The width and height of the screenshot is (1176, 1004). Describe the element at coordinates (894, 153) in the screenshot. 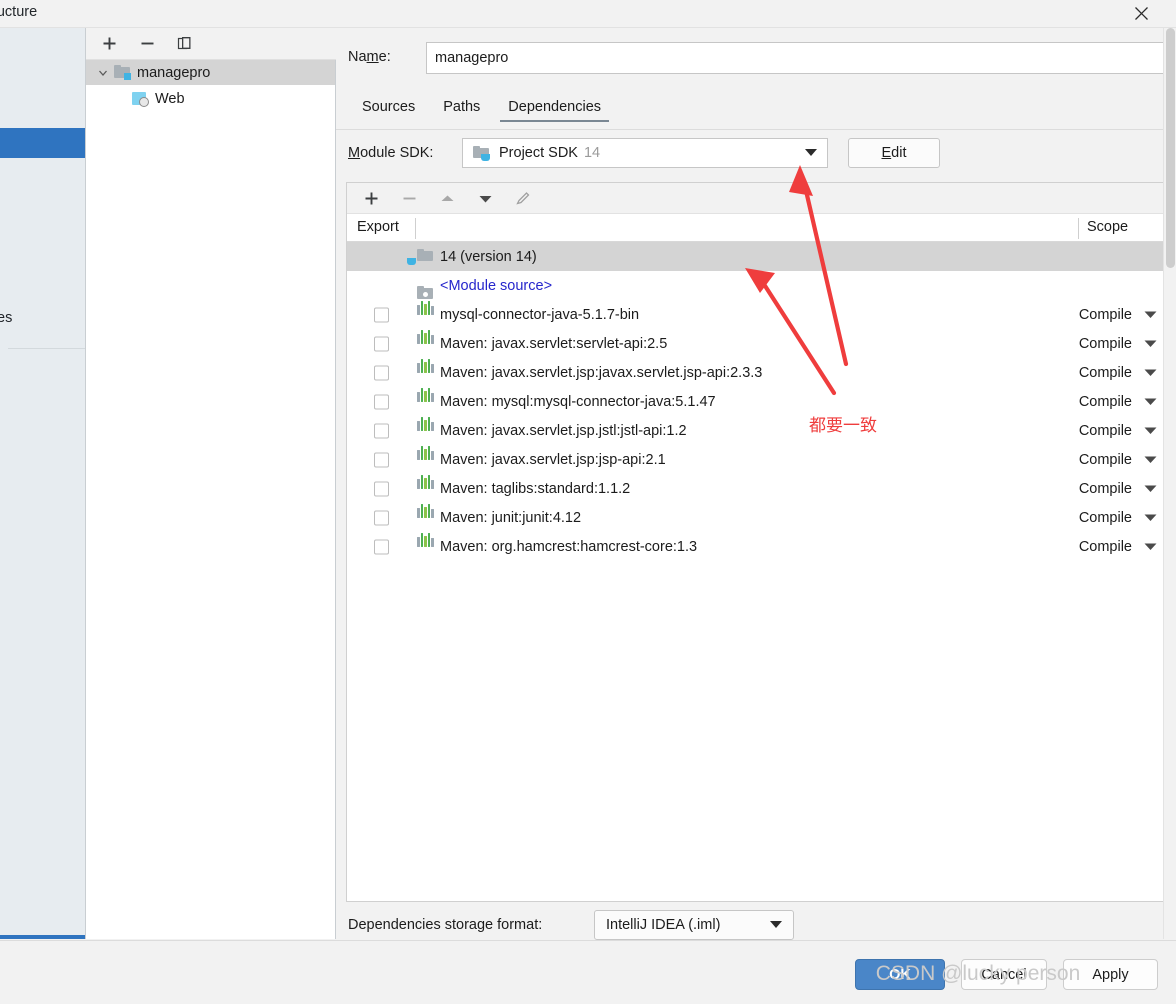

I see `edit-sdk-button: Edit` at that location.